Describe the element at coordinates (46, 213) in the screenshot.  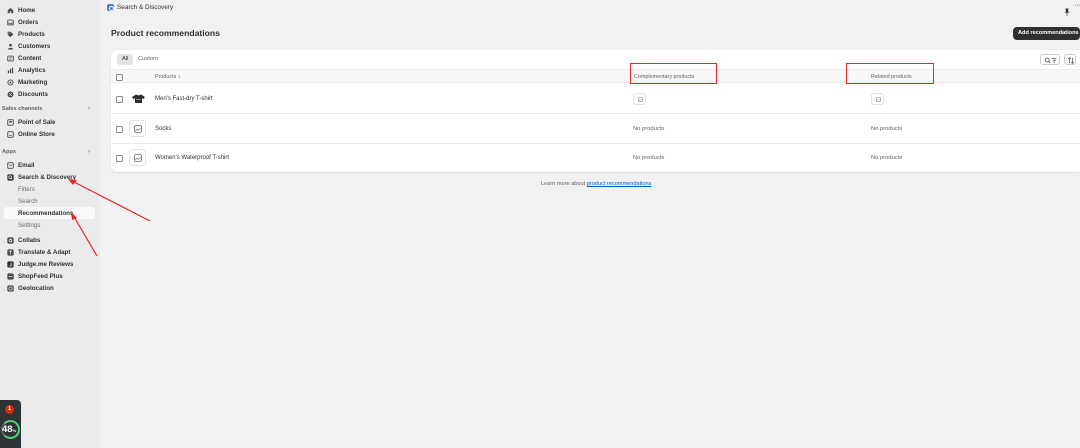
I see `sidebar-item-label: Recommendations` at that location.